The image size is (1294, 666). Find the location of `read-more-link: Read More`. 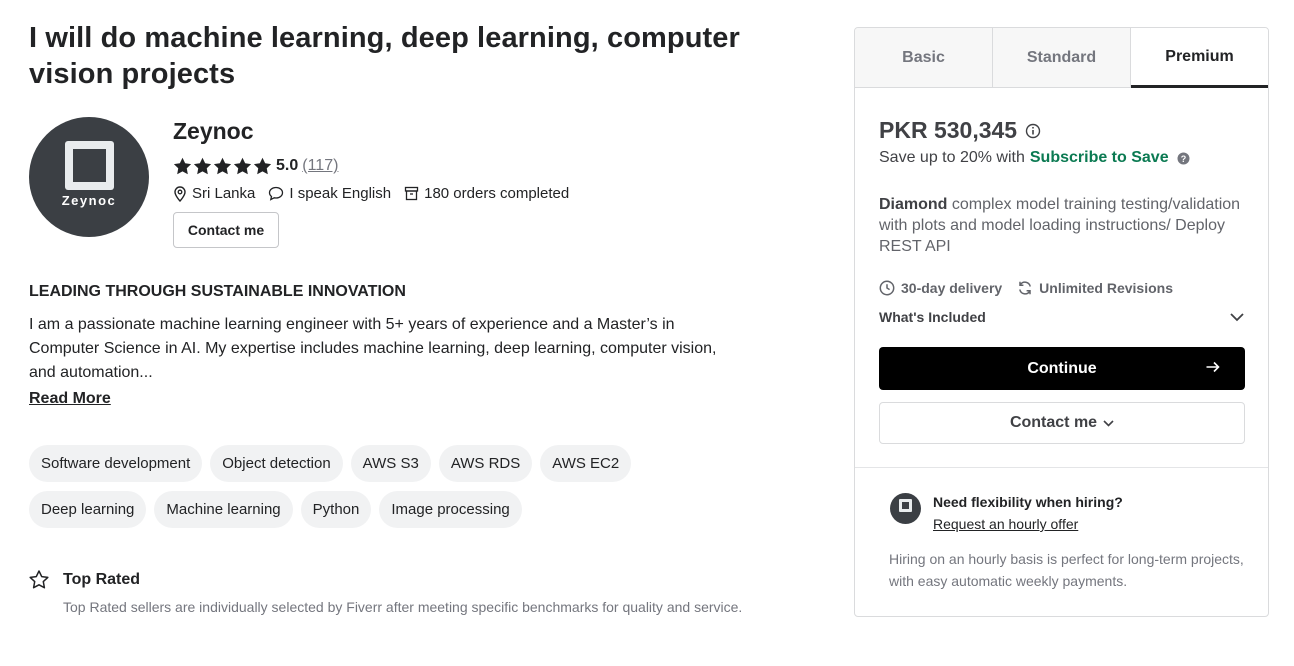

read-more-link: Read More is located at coordinates (70, 399).